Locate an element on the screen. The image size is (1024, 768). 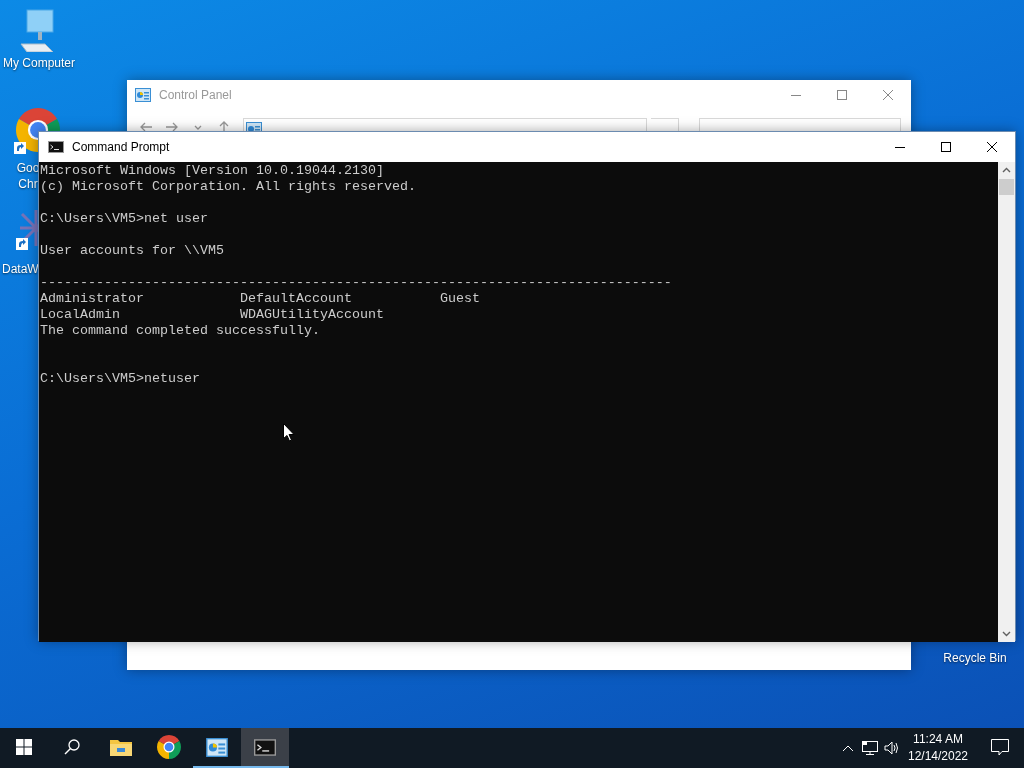
console-line: User accounts for \\VM5 is located at coordinates (132, 251).